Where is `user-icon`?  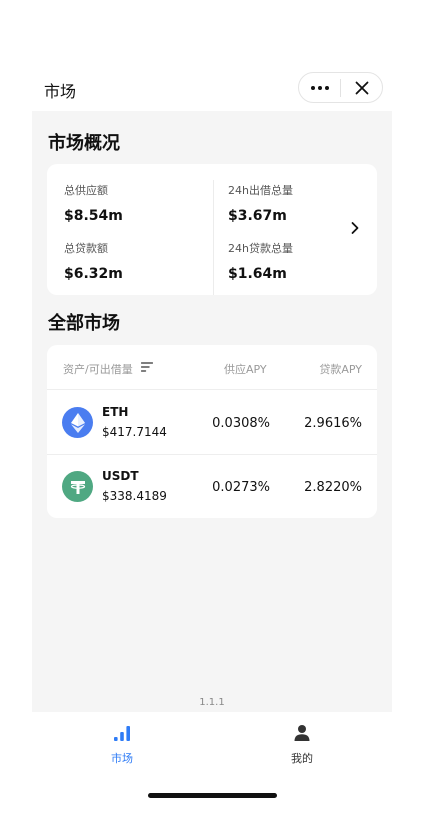
user-icon is located at coordinates (302, 733).